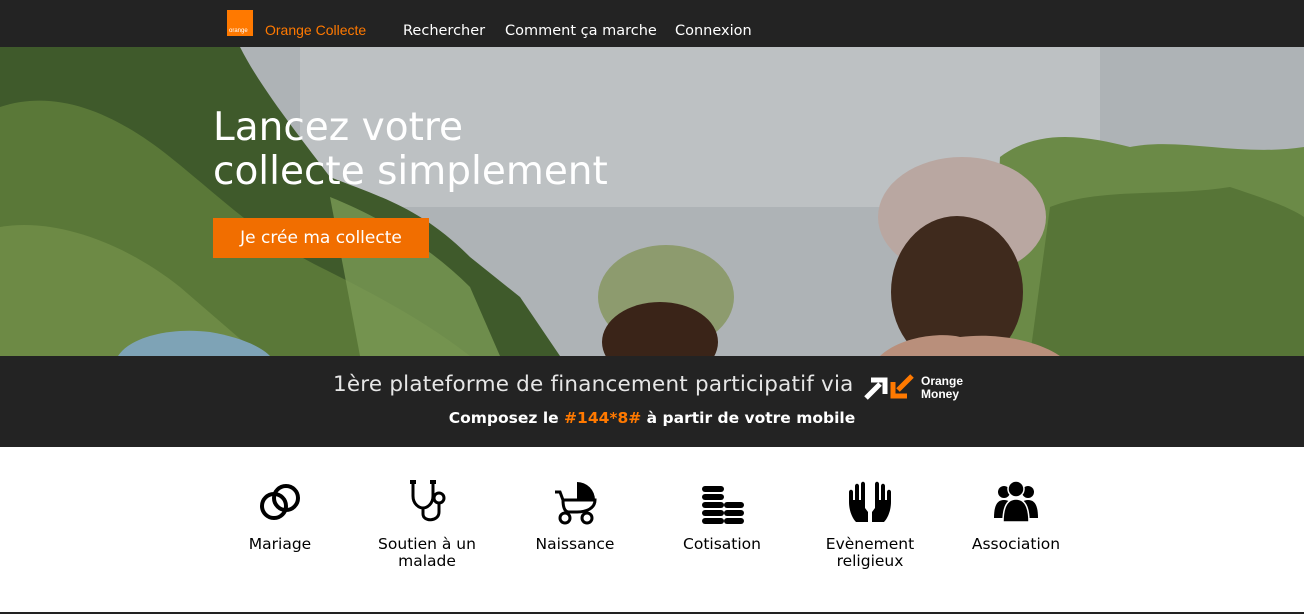  What do you see at coordinates (576, 503) in the screenshot?
I see `stroller-icon` at bounding box center [576, 503].